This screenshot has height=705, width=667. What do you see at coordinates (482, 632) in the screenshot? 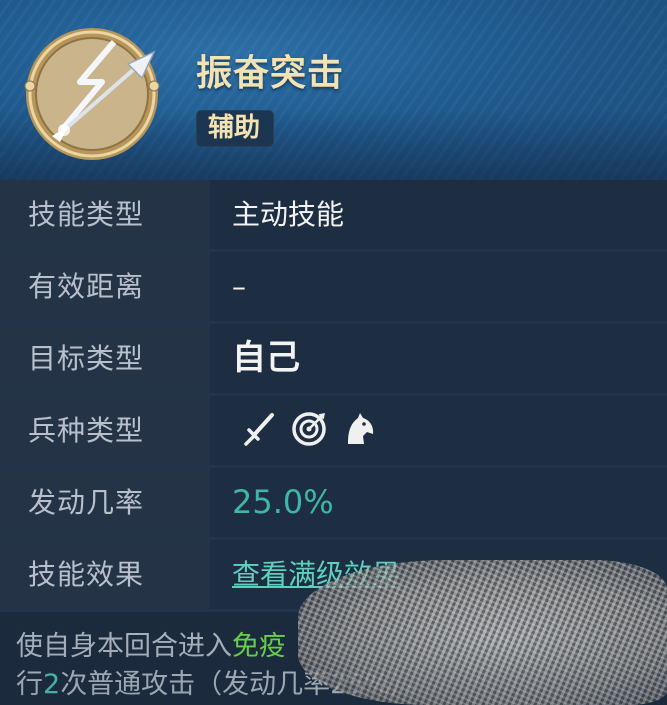
I see `obscured-overlay` at bounding box center [482, 632].